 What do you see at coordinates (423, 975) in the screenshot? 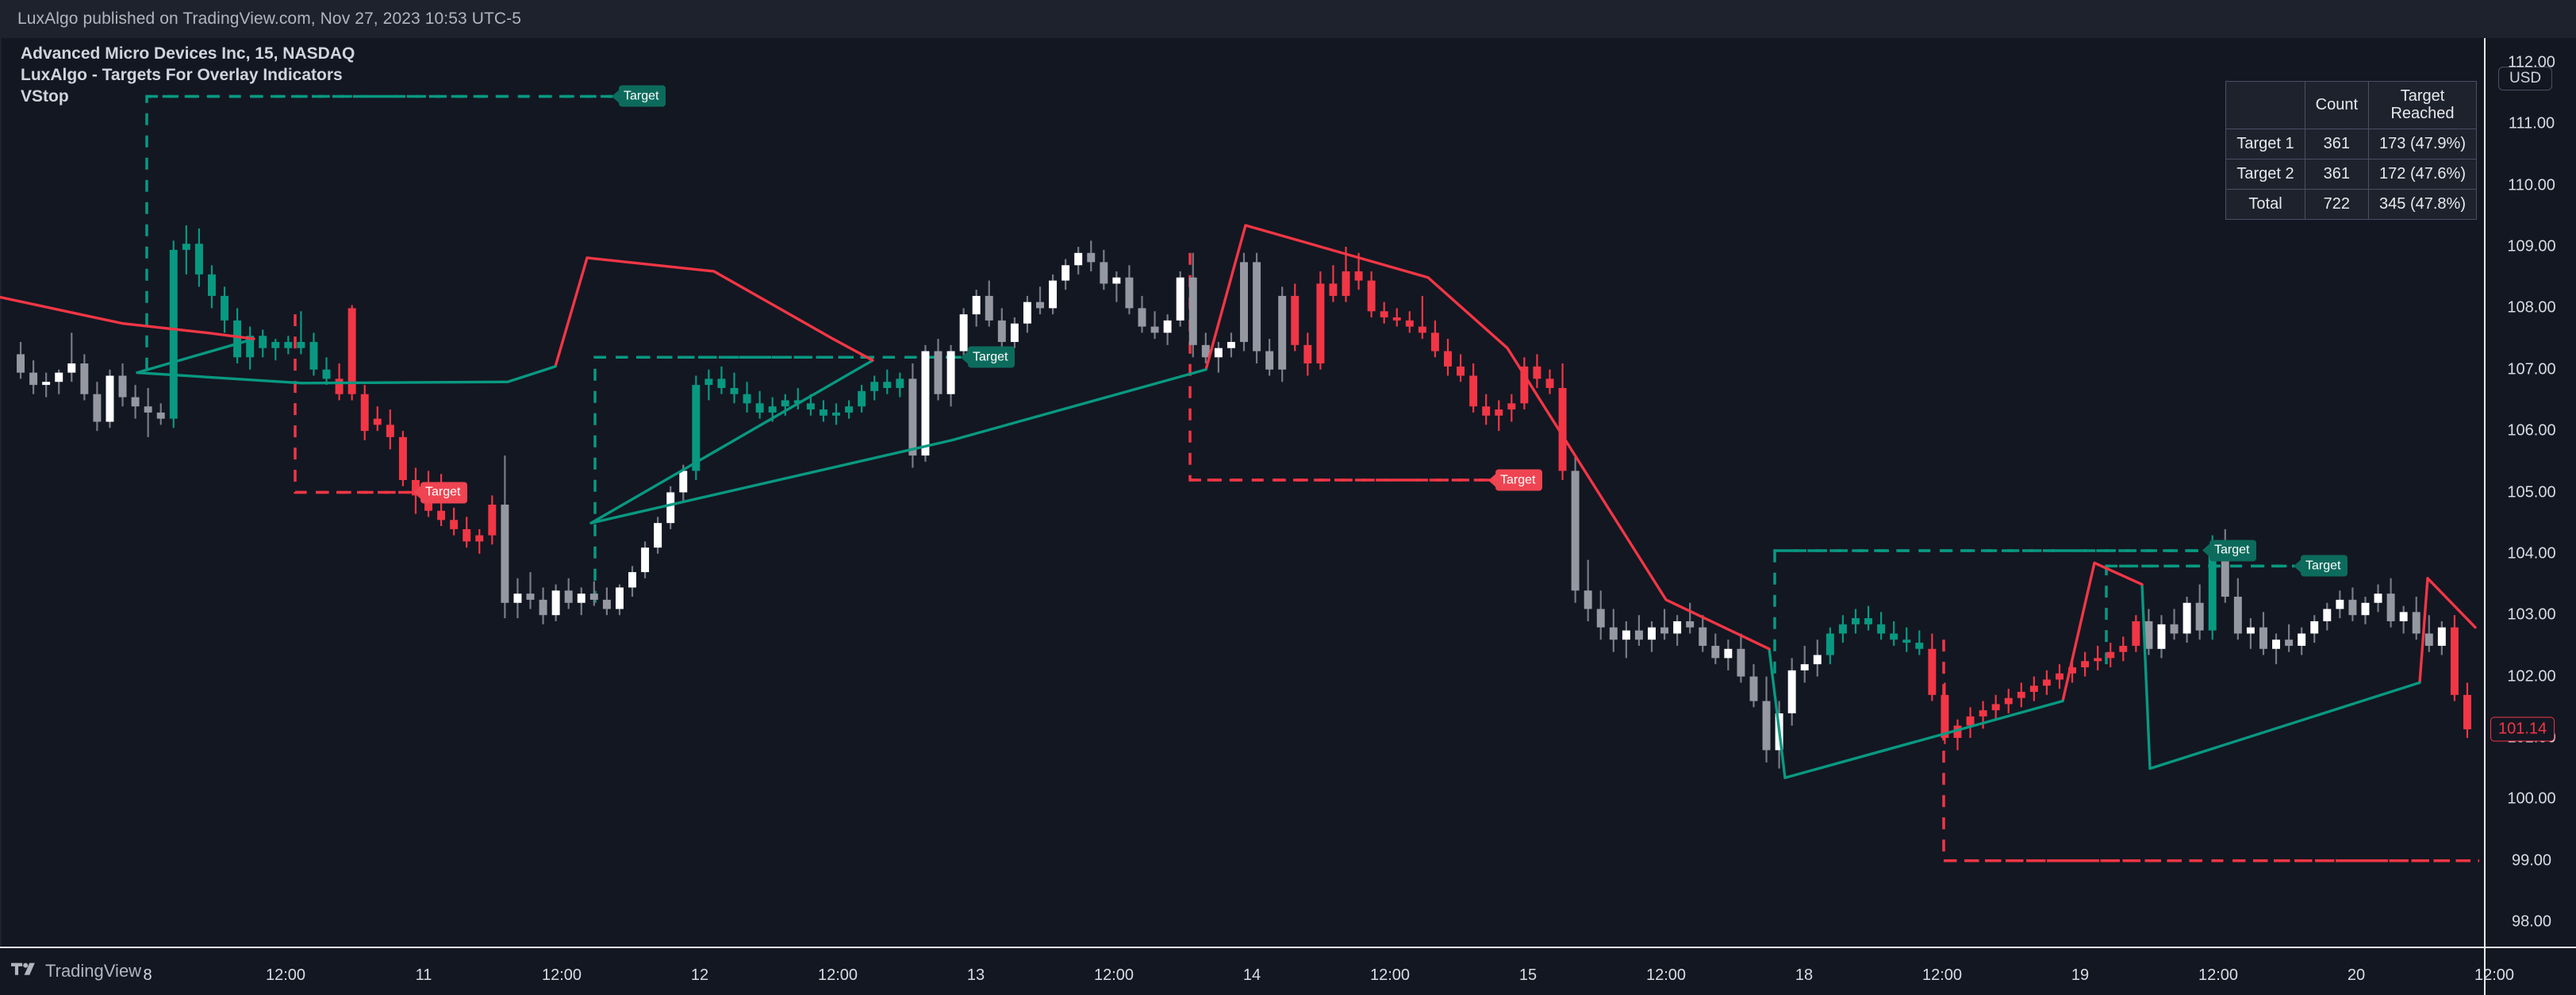
I see `time-tick: 11` at bounding box center [423, 975].